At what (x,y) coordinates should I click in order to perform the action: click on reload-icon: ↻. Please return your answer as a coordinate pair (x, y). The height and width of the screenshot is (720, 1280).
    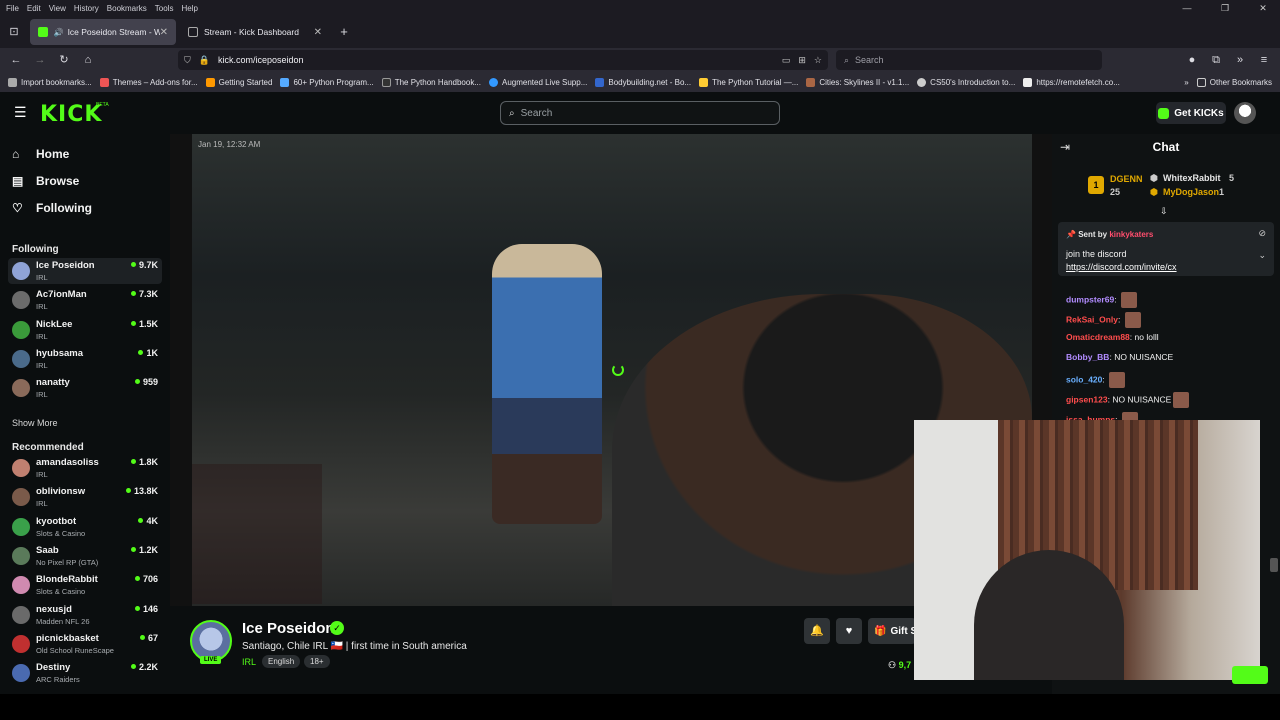
    Looking at the image, I should click on (64, 60).